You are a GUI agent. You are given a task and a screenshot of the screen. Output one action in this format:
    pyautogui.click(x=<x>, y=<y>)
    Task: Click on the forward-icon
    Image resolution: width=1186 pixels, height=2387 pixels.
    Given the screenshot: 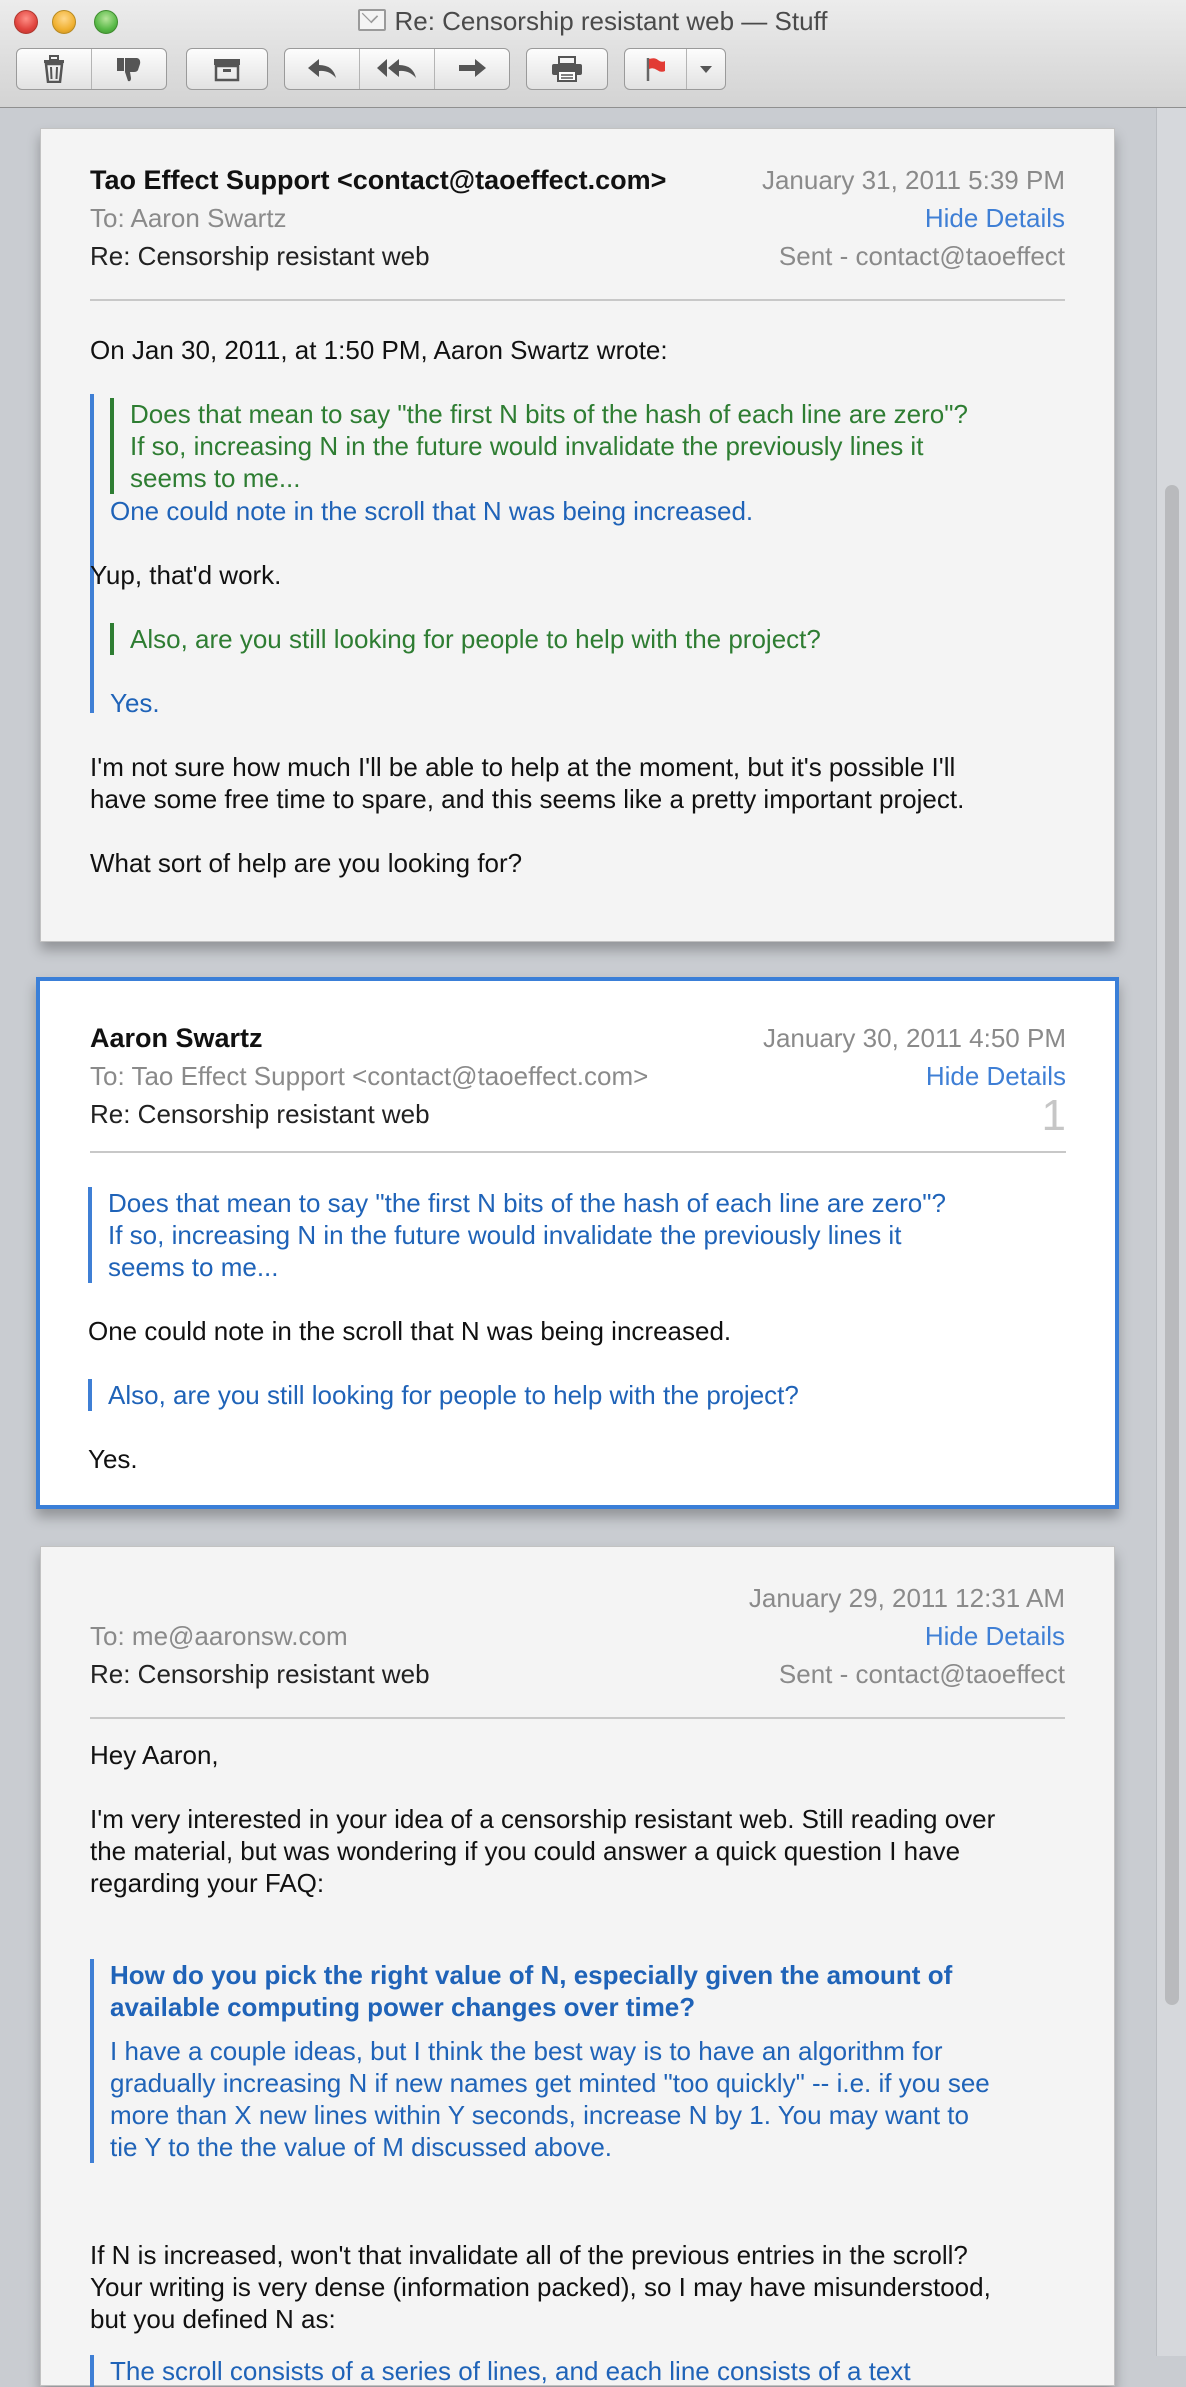 What is the action you would take?
    pyautogui.click(x=472, y=68)
    